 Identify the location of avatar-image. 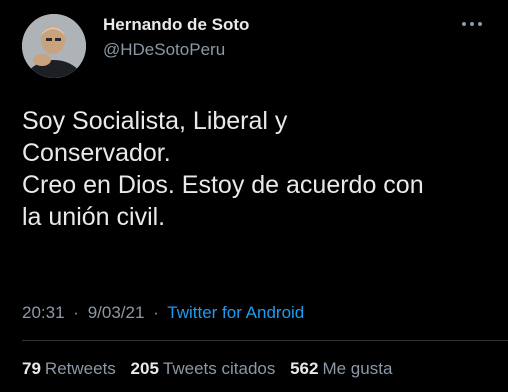
(54, 46).